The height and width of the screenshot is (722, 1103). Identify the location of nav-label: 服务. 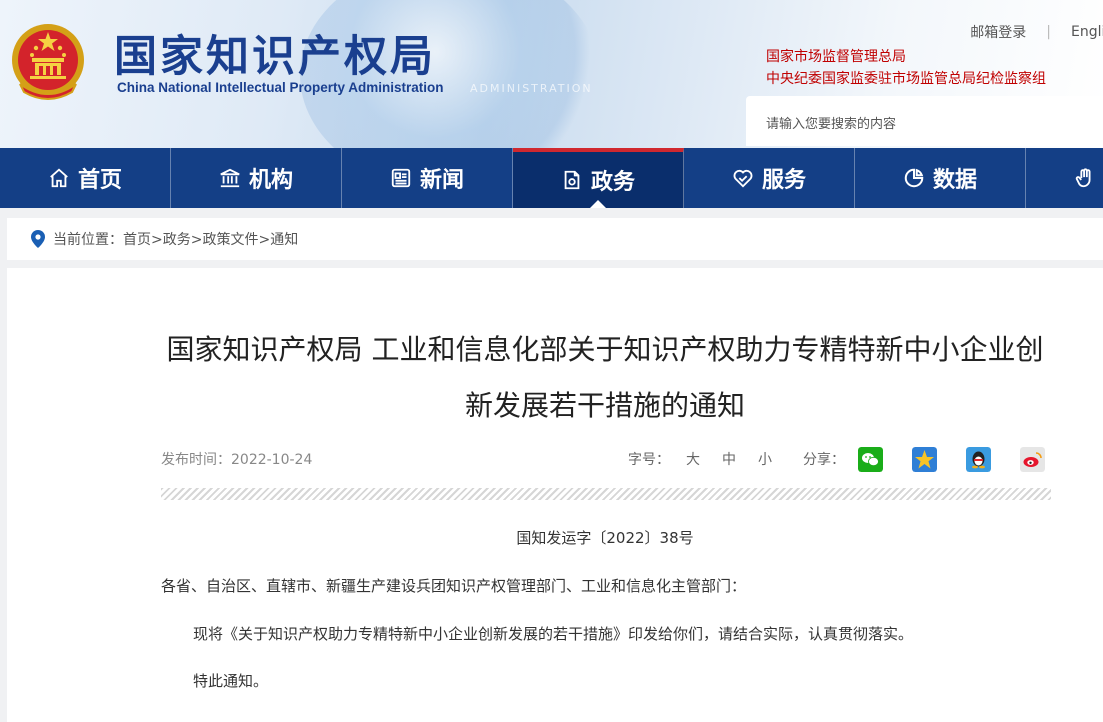
(783, 180).